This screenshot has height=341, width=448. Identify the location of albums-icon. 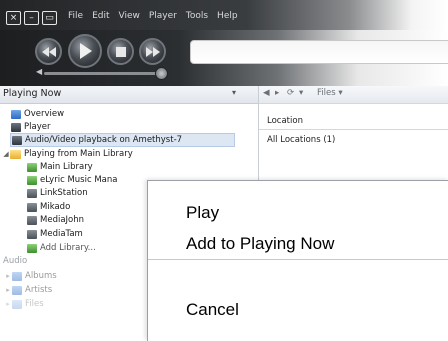
(17, 276).